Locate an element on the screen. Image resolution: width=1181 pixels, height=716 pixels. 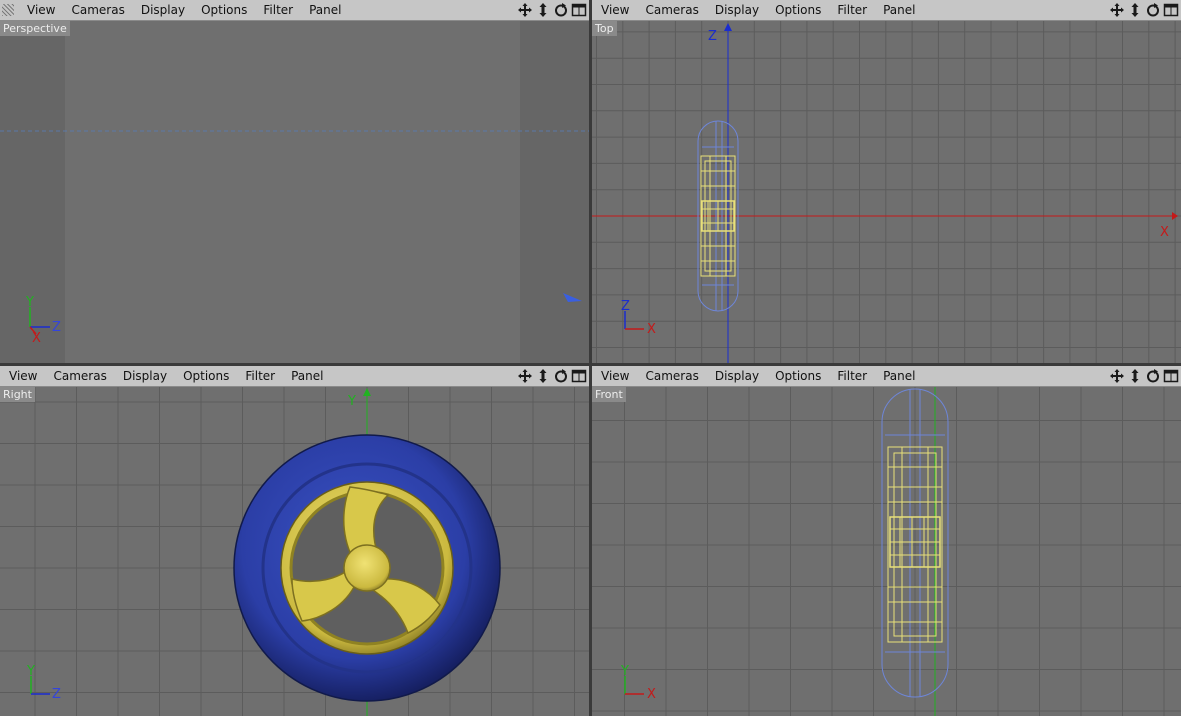
viewport-label: Right is located at coordinates (17, 394).